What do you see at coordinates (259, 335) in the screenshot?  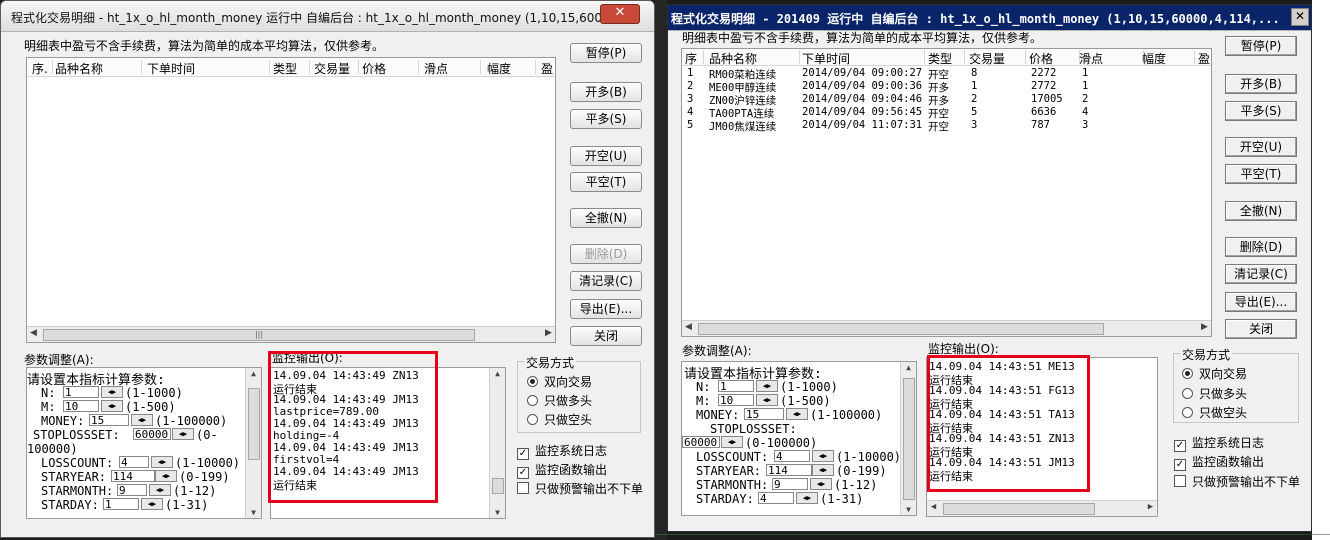 I see `scroll-thumb: |||` at bounding box center [259, 335].